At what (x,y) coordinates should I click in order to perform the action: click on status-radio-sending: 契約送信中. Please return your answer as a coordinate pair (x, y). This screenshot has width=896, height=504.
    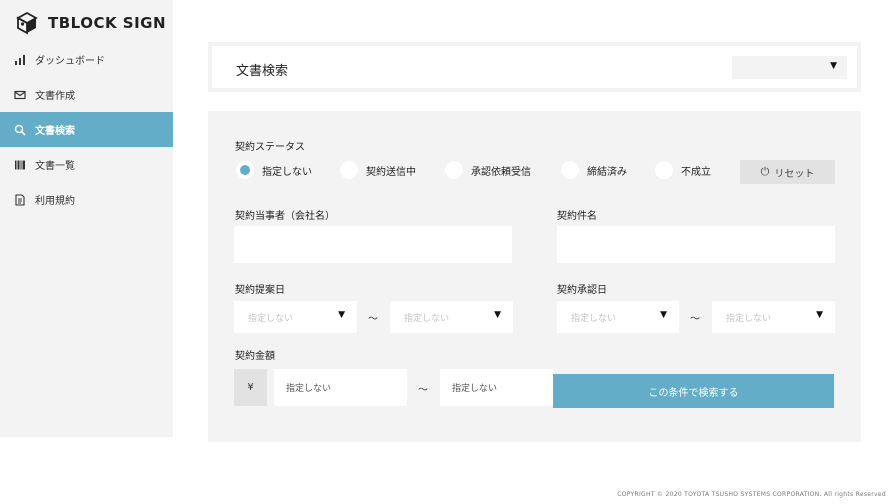
    Looking at the image, I should click on (378, 170).